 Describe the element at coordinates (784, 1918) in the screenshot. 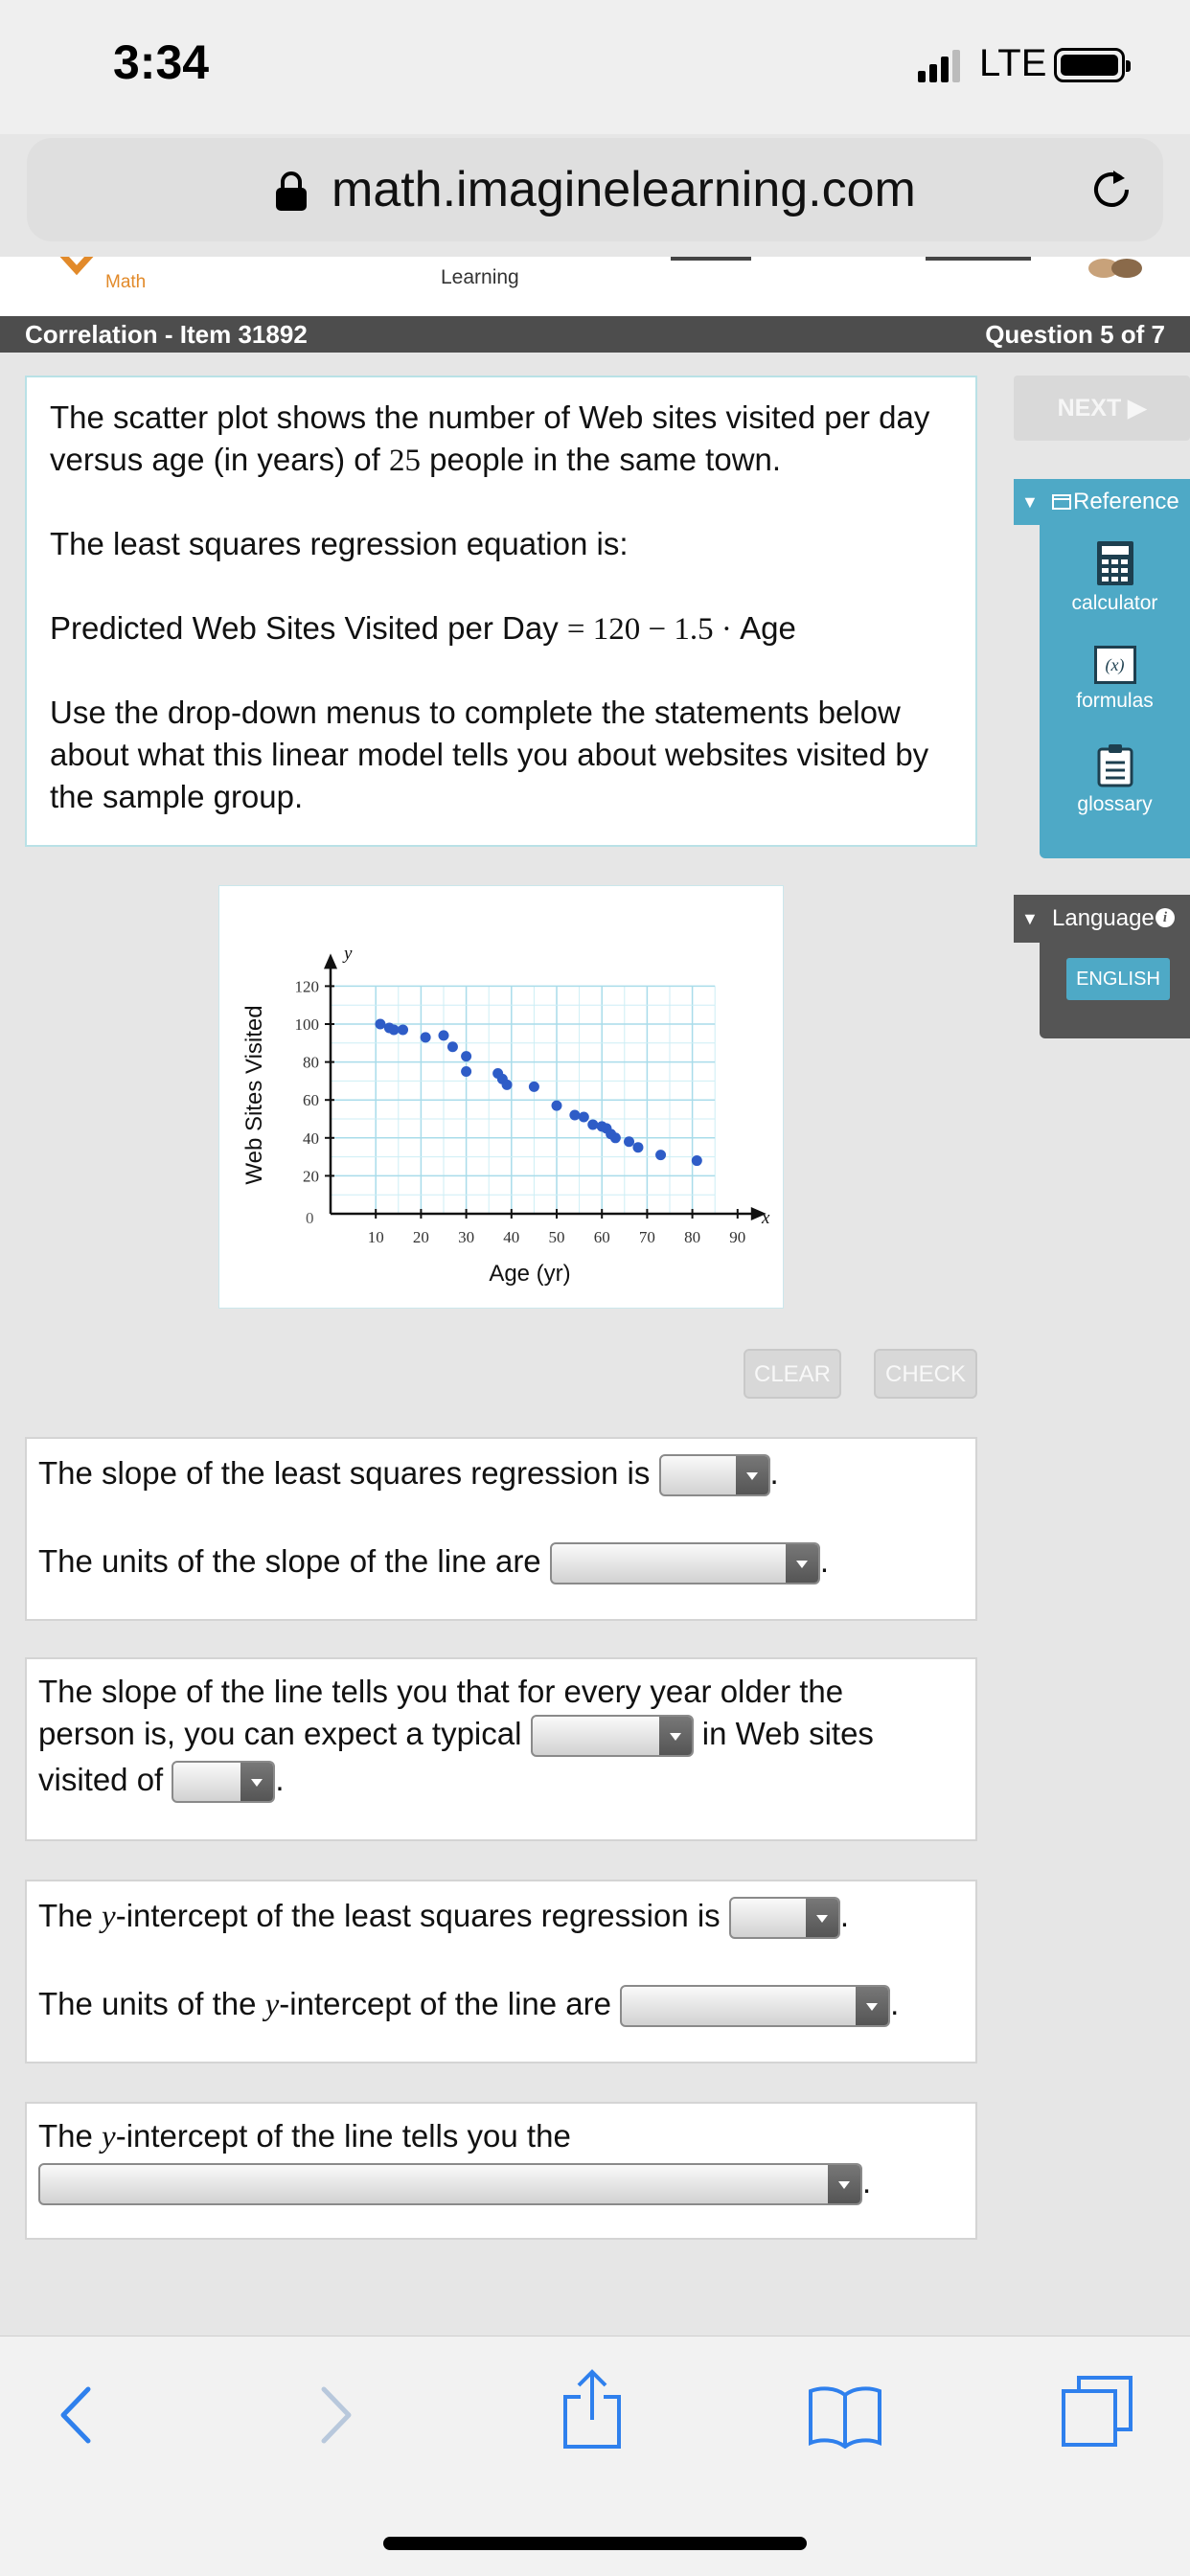

I see `intercept-dropdown` at that location.